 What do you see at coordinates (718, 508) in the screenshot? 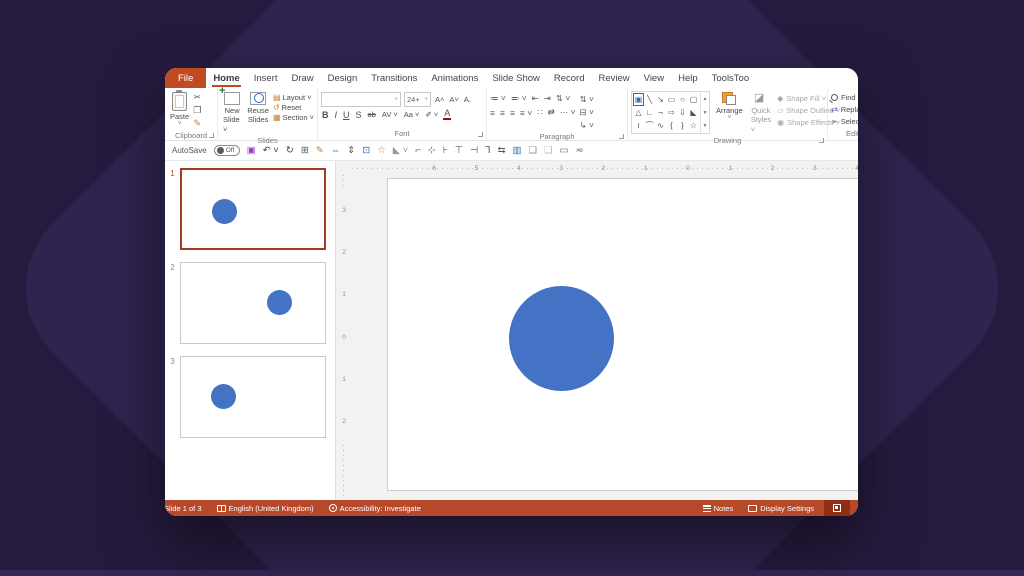
I see `notes-button: Notes` at bounding box center [718, 508].